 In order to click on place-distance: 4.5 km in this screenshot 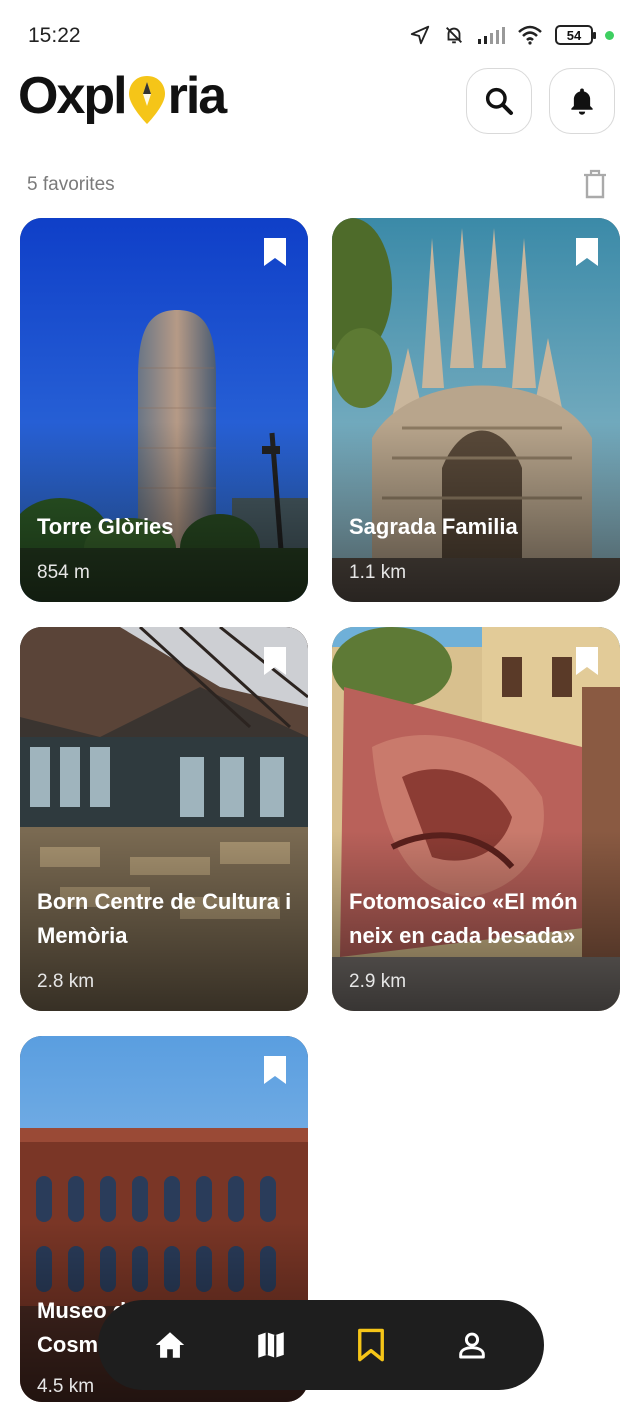, I will do `click(66, 1386)`.